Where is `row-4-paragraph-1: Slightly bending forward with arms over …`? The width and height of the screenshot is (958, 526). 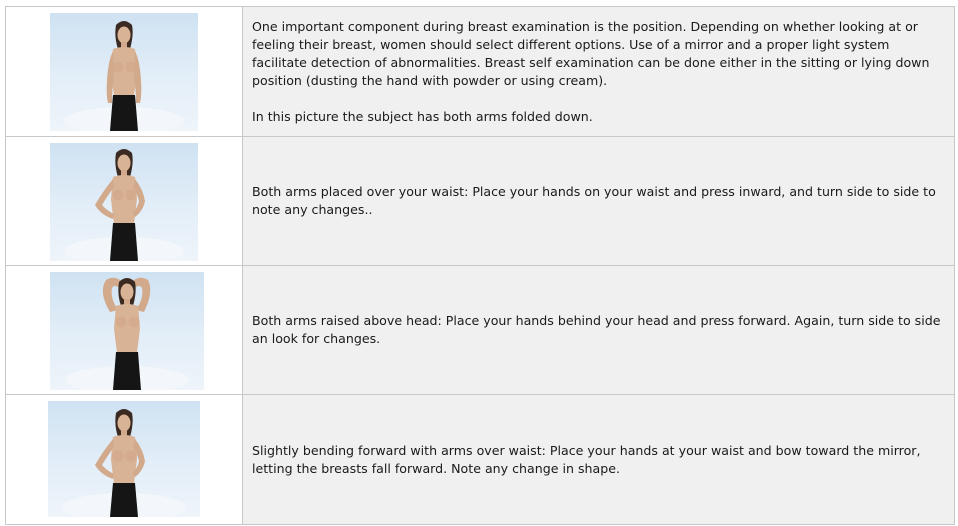
row-4-paragraph-1: Slightly bending forward with arms over … is located at coordinates (586, 459).